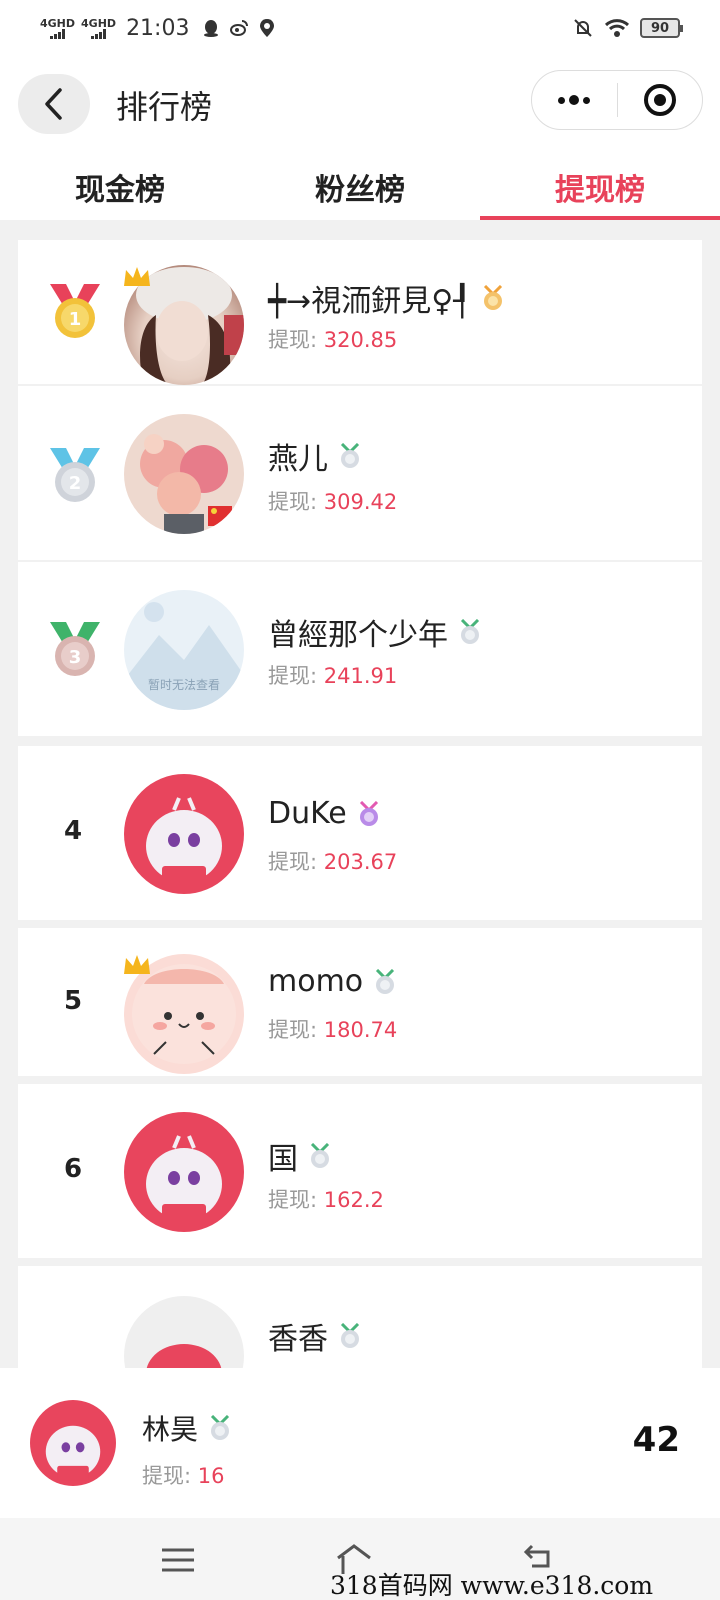 The image size is (720, 1600). I want to click on purple-badge-icon, so click(368, 813).